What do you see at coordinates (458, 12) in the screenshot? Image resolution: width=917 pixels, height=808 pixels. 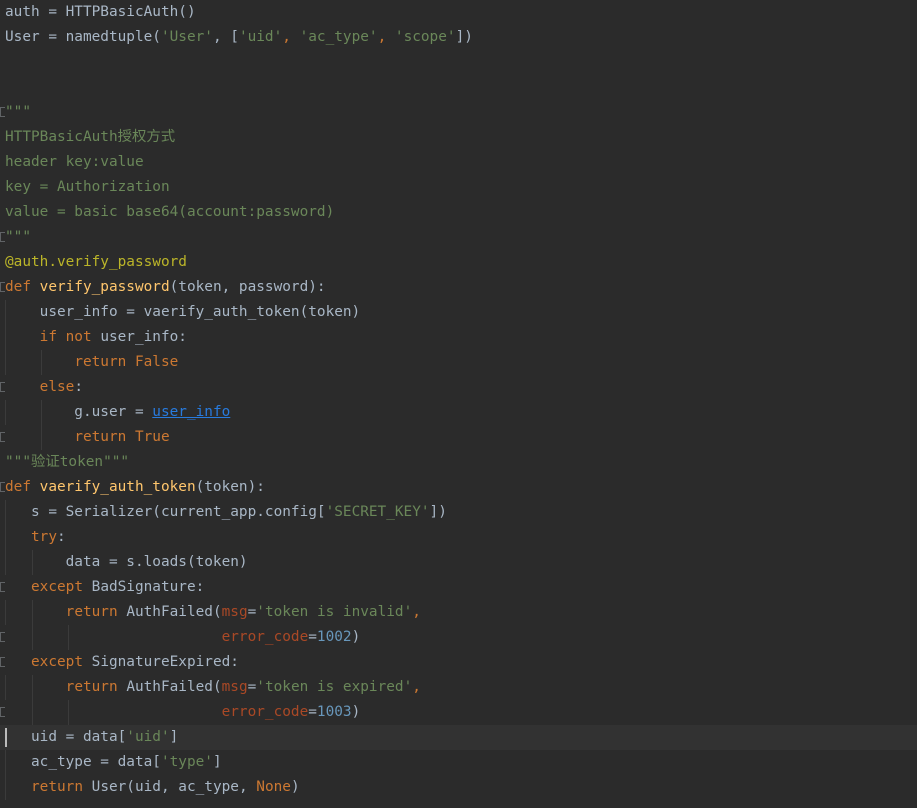 I see `code-line: auth = HTTPBasicAuth()` at bounding box center [458, 12].